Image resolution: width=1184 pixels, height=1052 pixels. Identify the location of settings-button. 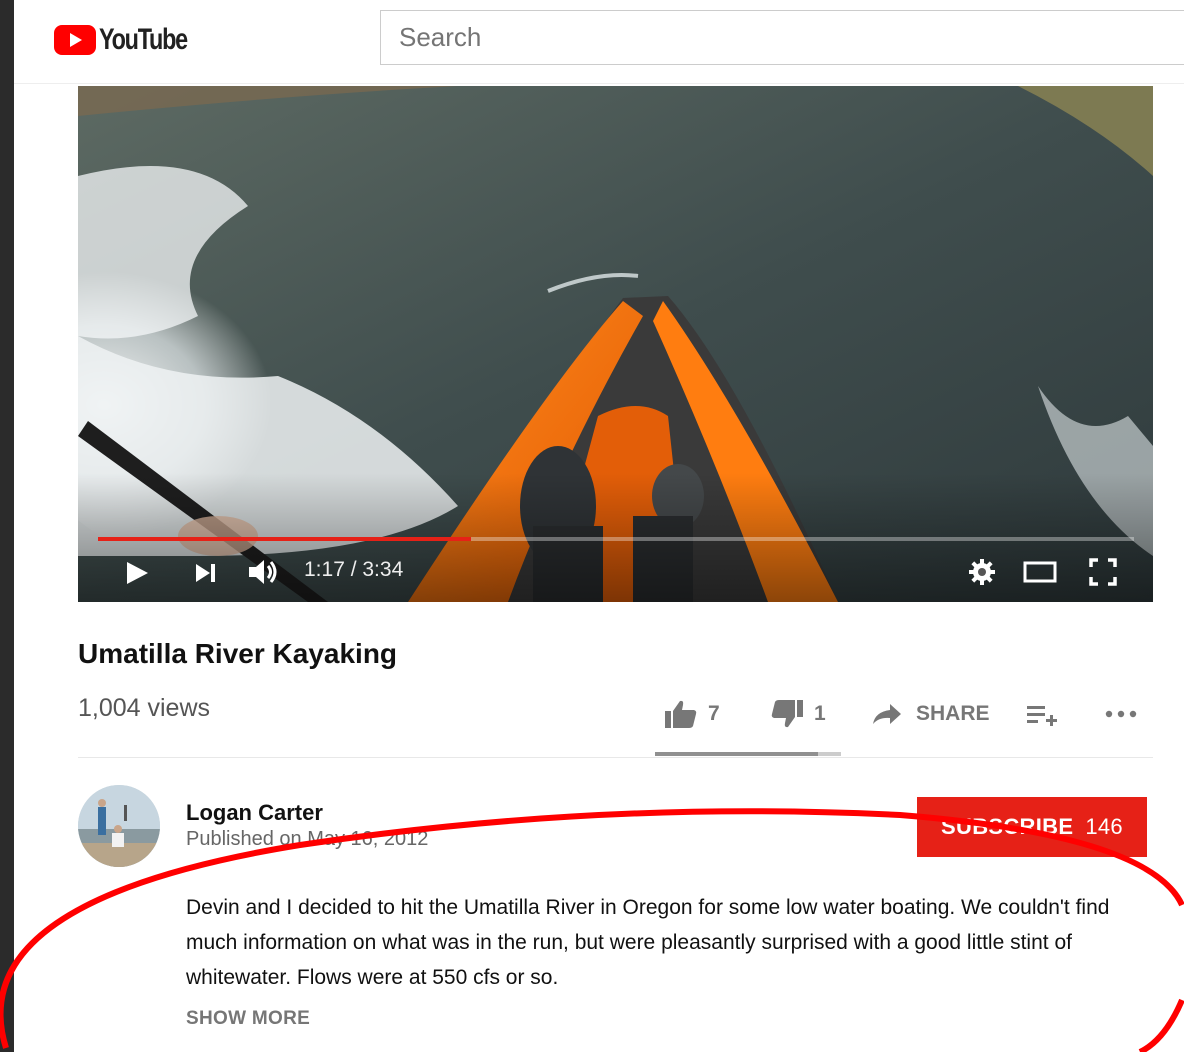
(982, 572).